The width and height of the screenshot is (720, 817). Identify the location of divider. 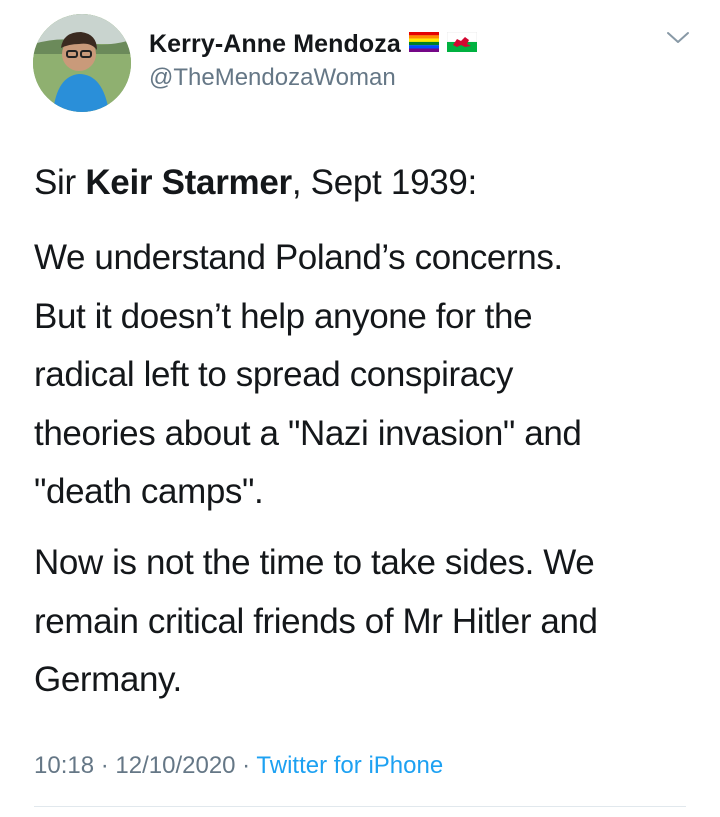
(360, 806).